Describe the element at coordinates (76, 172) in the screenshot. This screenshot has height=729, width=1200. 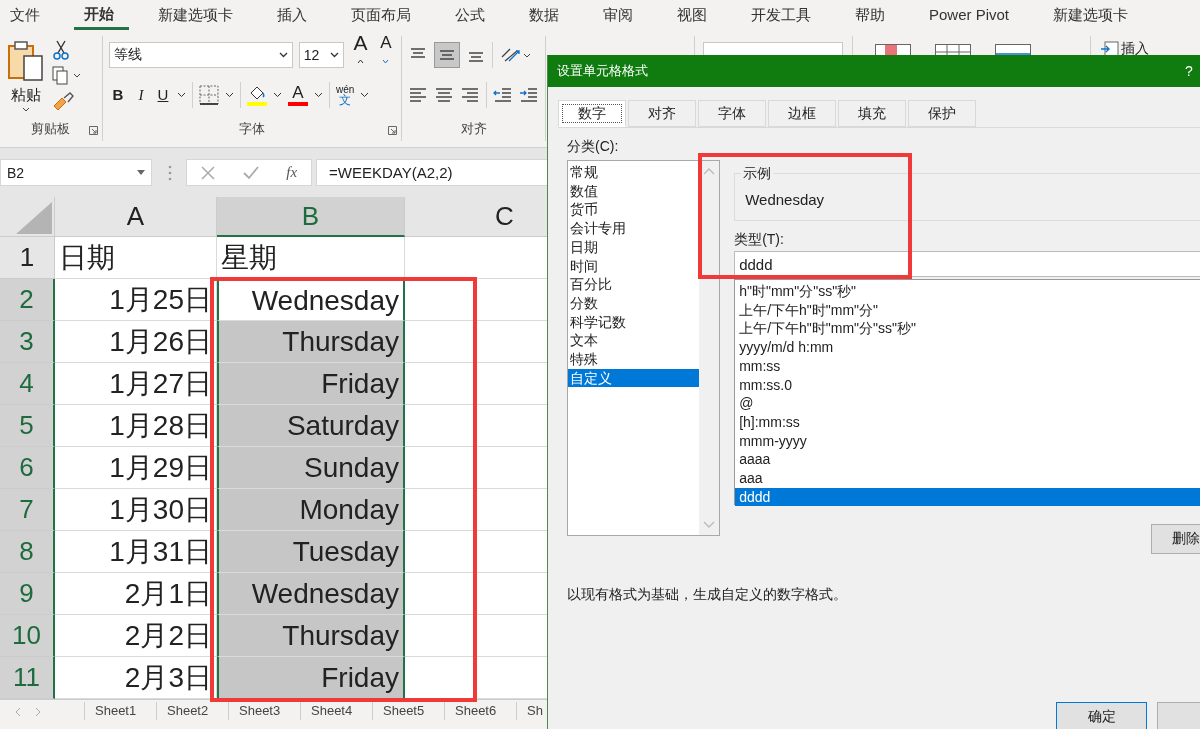
I see `name-box: B2` at that location.